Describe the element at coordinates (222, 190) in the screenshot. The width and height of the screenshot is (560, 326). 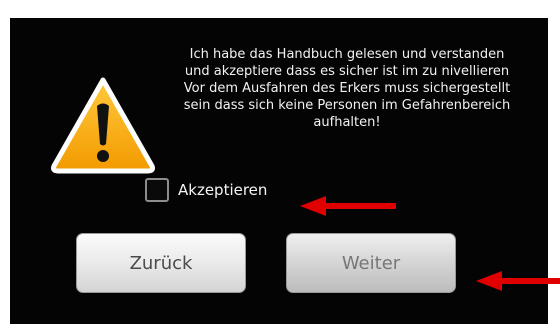
I see `accept-checkbox-label: Akzeptieren` at that location.